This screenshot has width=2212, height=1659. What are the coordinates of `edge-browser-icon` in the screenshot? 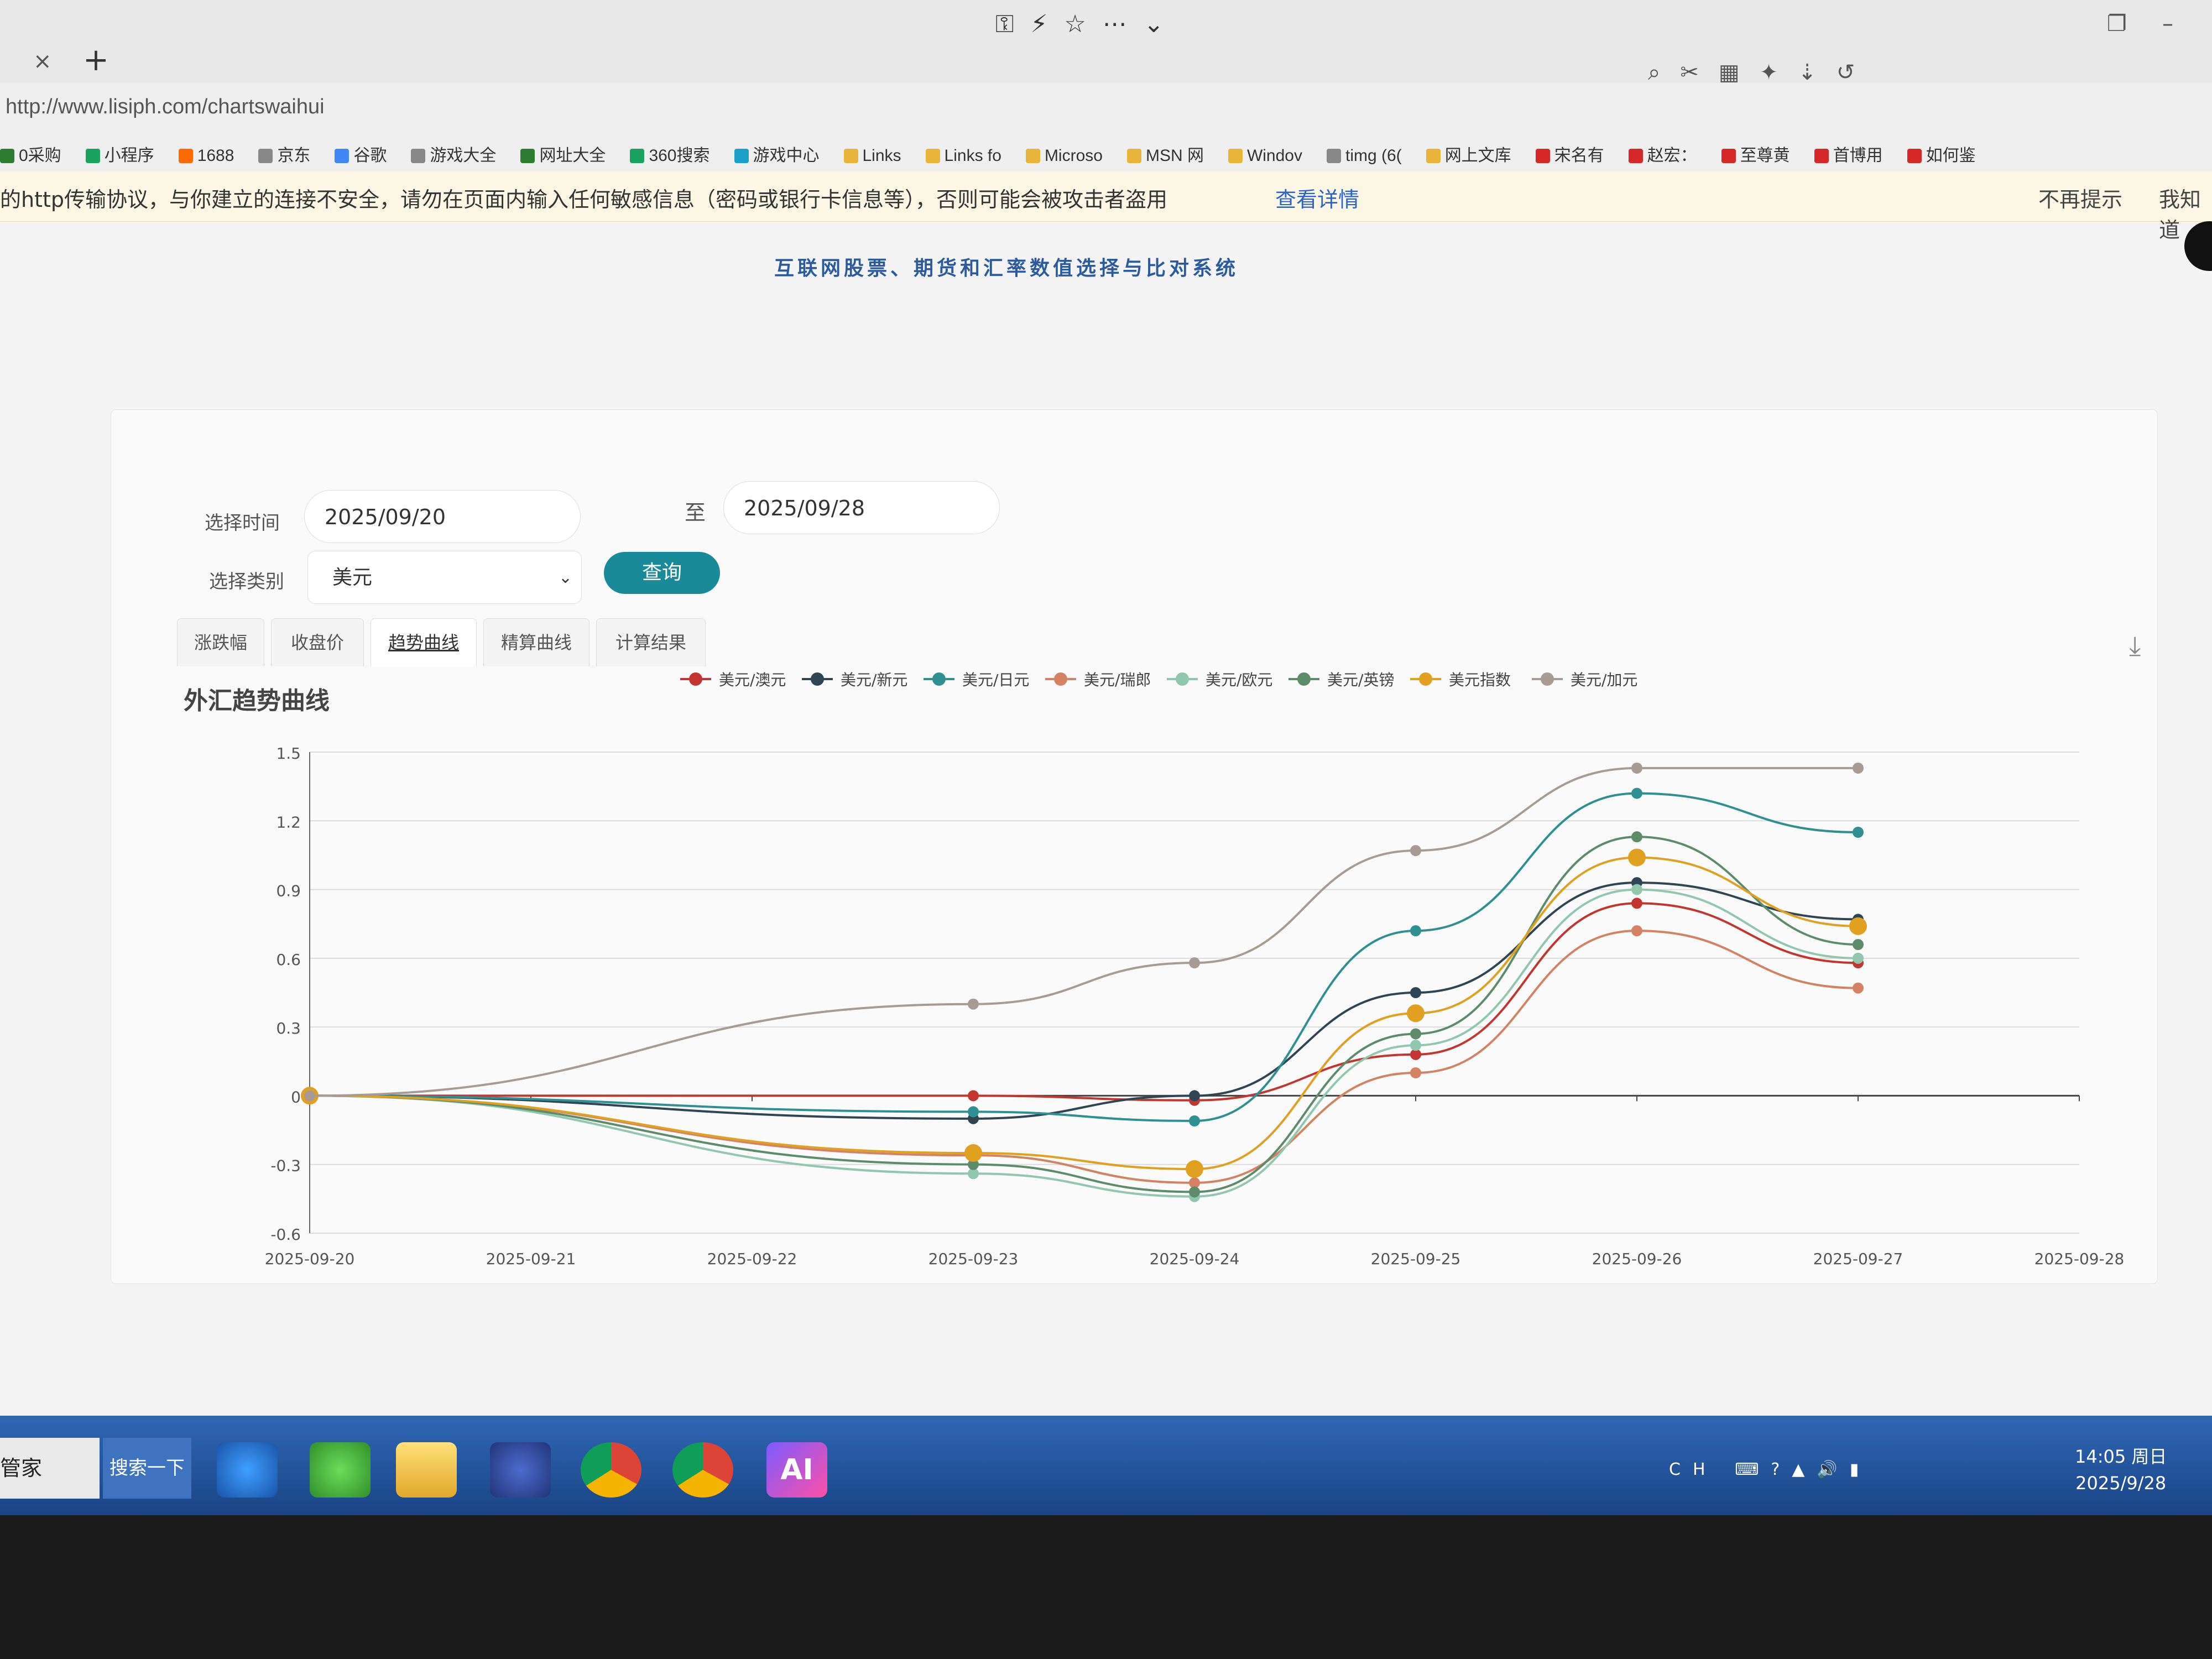 It's located at (341, 1470).